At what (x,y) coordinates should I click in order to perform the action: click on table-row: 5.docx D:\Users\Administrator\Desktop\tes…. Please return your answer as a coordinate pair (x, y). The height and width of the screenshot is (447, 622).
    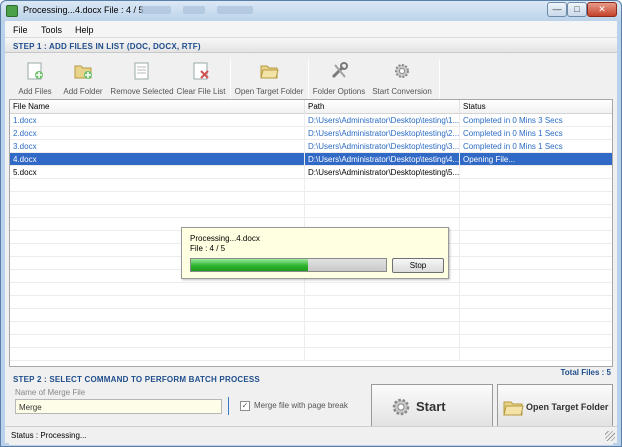
    Looking at the image, I should click on (311, 172).